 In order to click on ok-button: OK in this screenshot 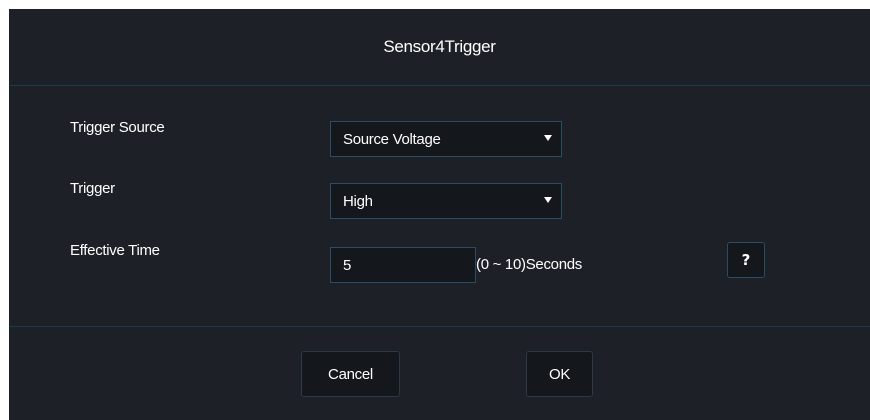, I will do `click(559, 374)`.